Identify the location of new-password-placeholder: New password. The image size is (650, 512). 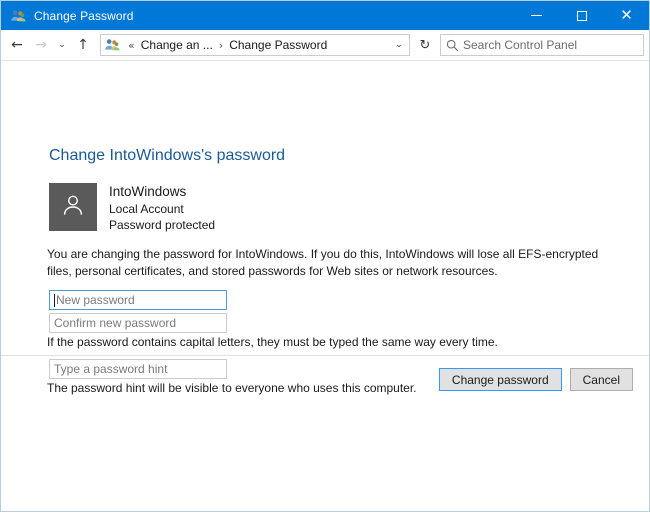
(95, 300).